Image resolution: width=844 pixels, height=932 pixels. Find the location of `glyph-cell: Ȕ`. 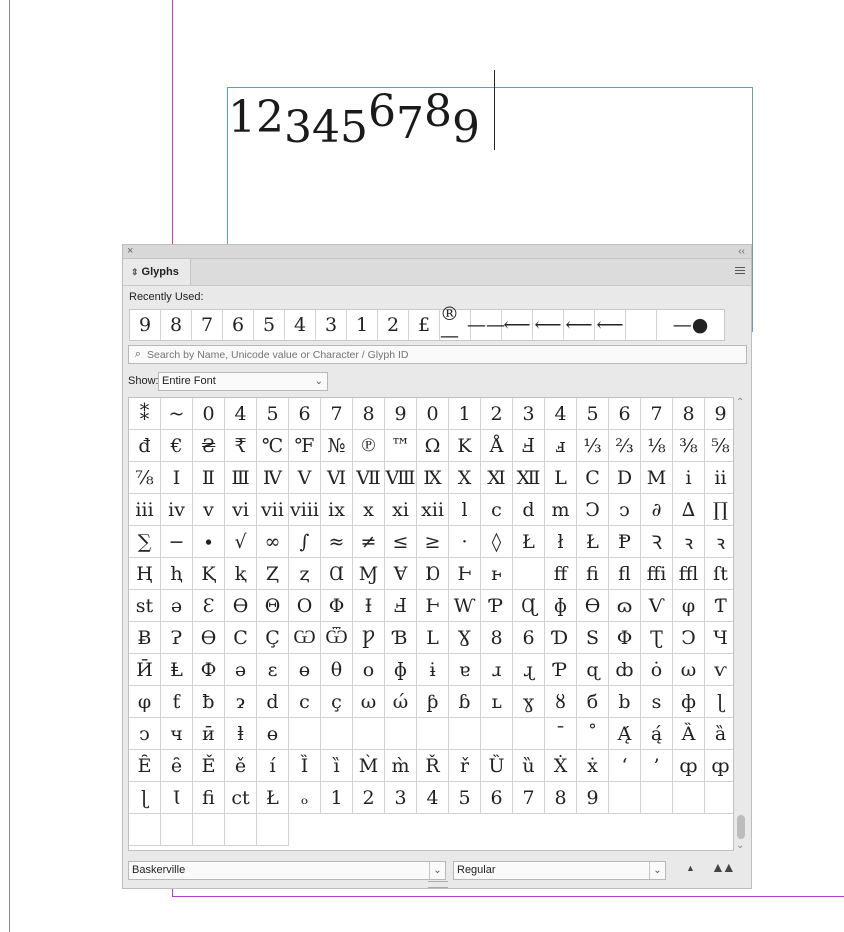

glyph-cell: Ȕ is located at coordinates (497, 766).